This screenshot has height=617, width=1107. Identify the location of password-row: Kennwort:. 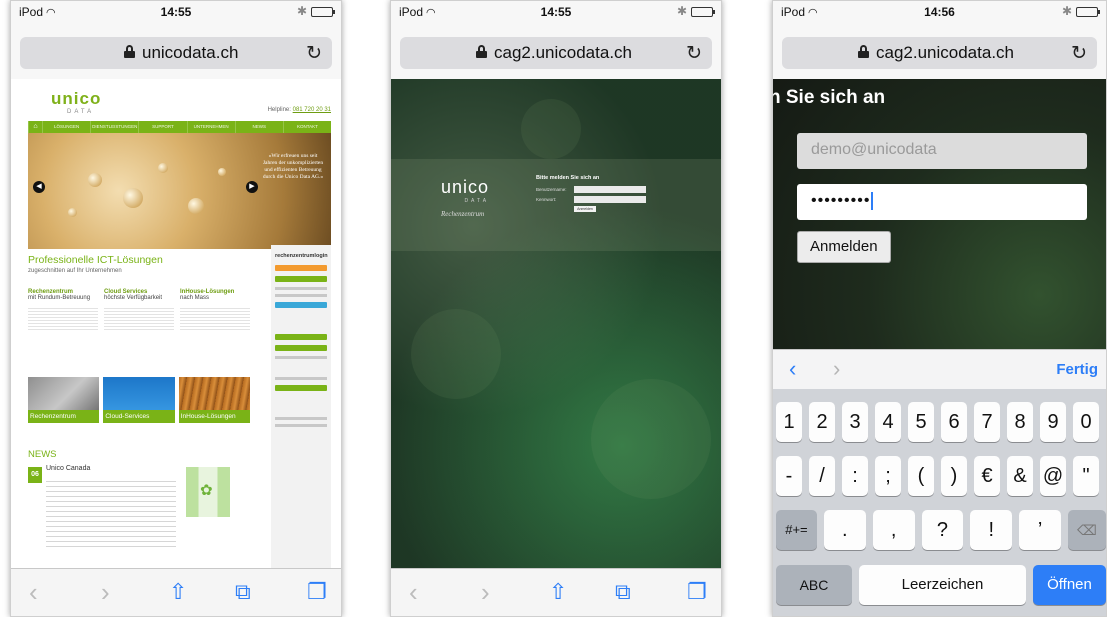
(596, 199).